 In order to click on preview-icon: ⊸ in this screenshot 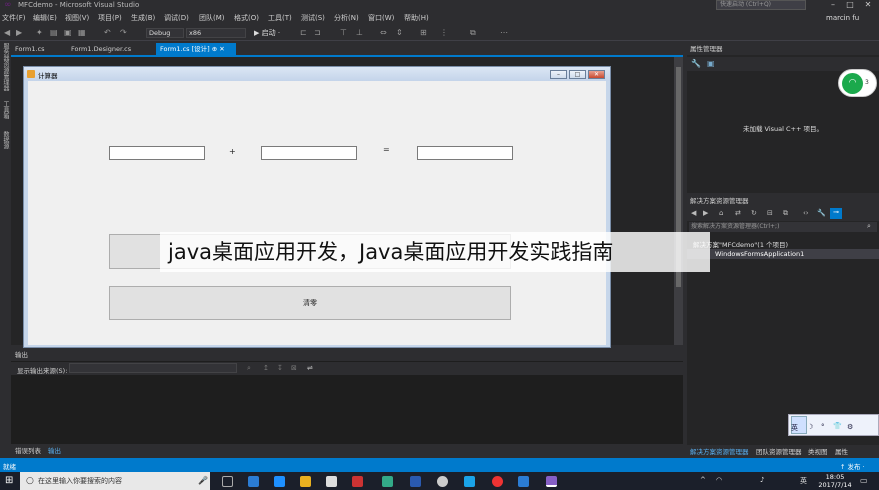, I will do `click(836, 213)`.